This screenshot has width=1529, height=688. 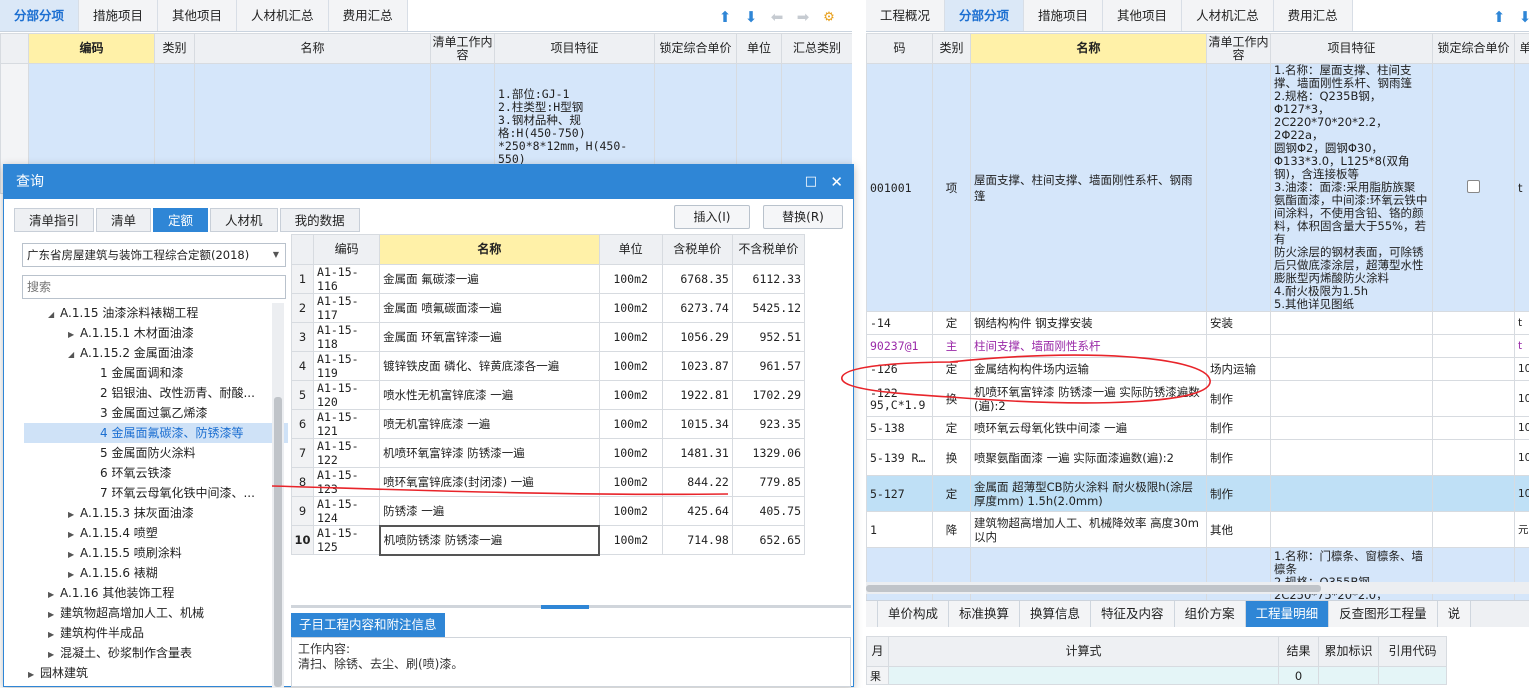 What do you see at coordinates (1026, 379) in the screenshot?
I see `circle-annotation` at bounding box center [1026, 379].